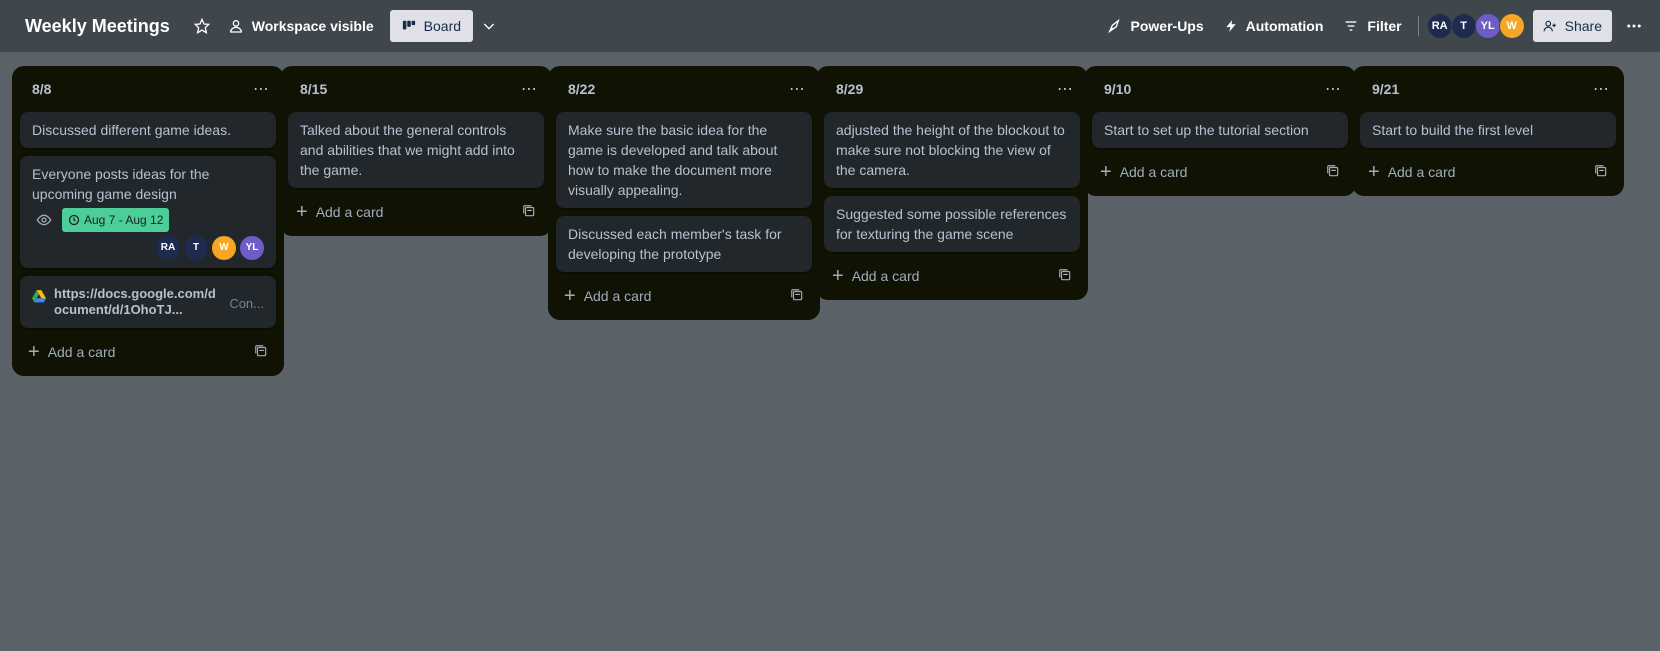 This screenshot has width=1660, height=651. I want to click on share-button: Share, so click(1572, 26).